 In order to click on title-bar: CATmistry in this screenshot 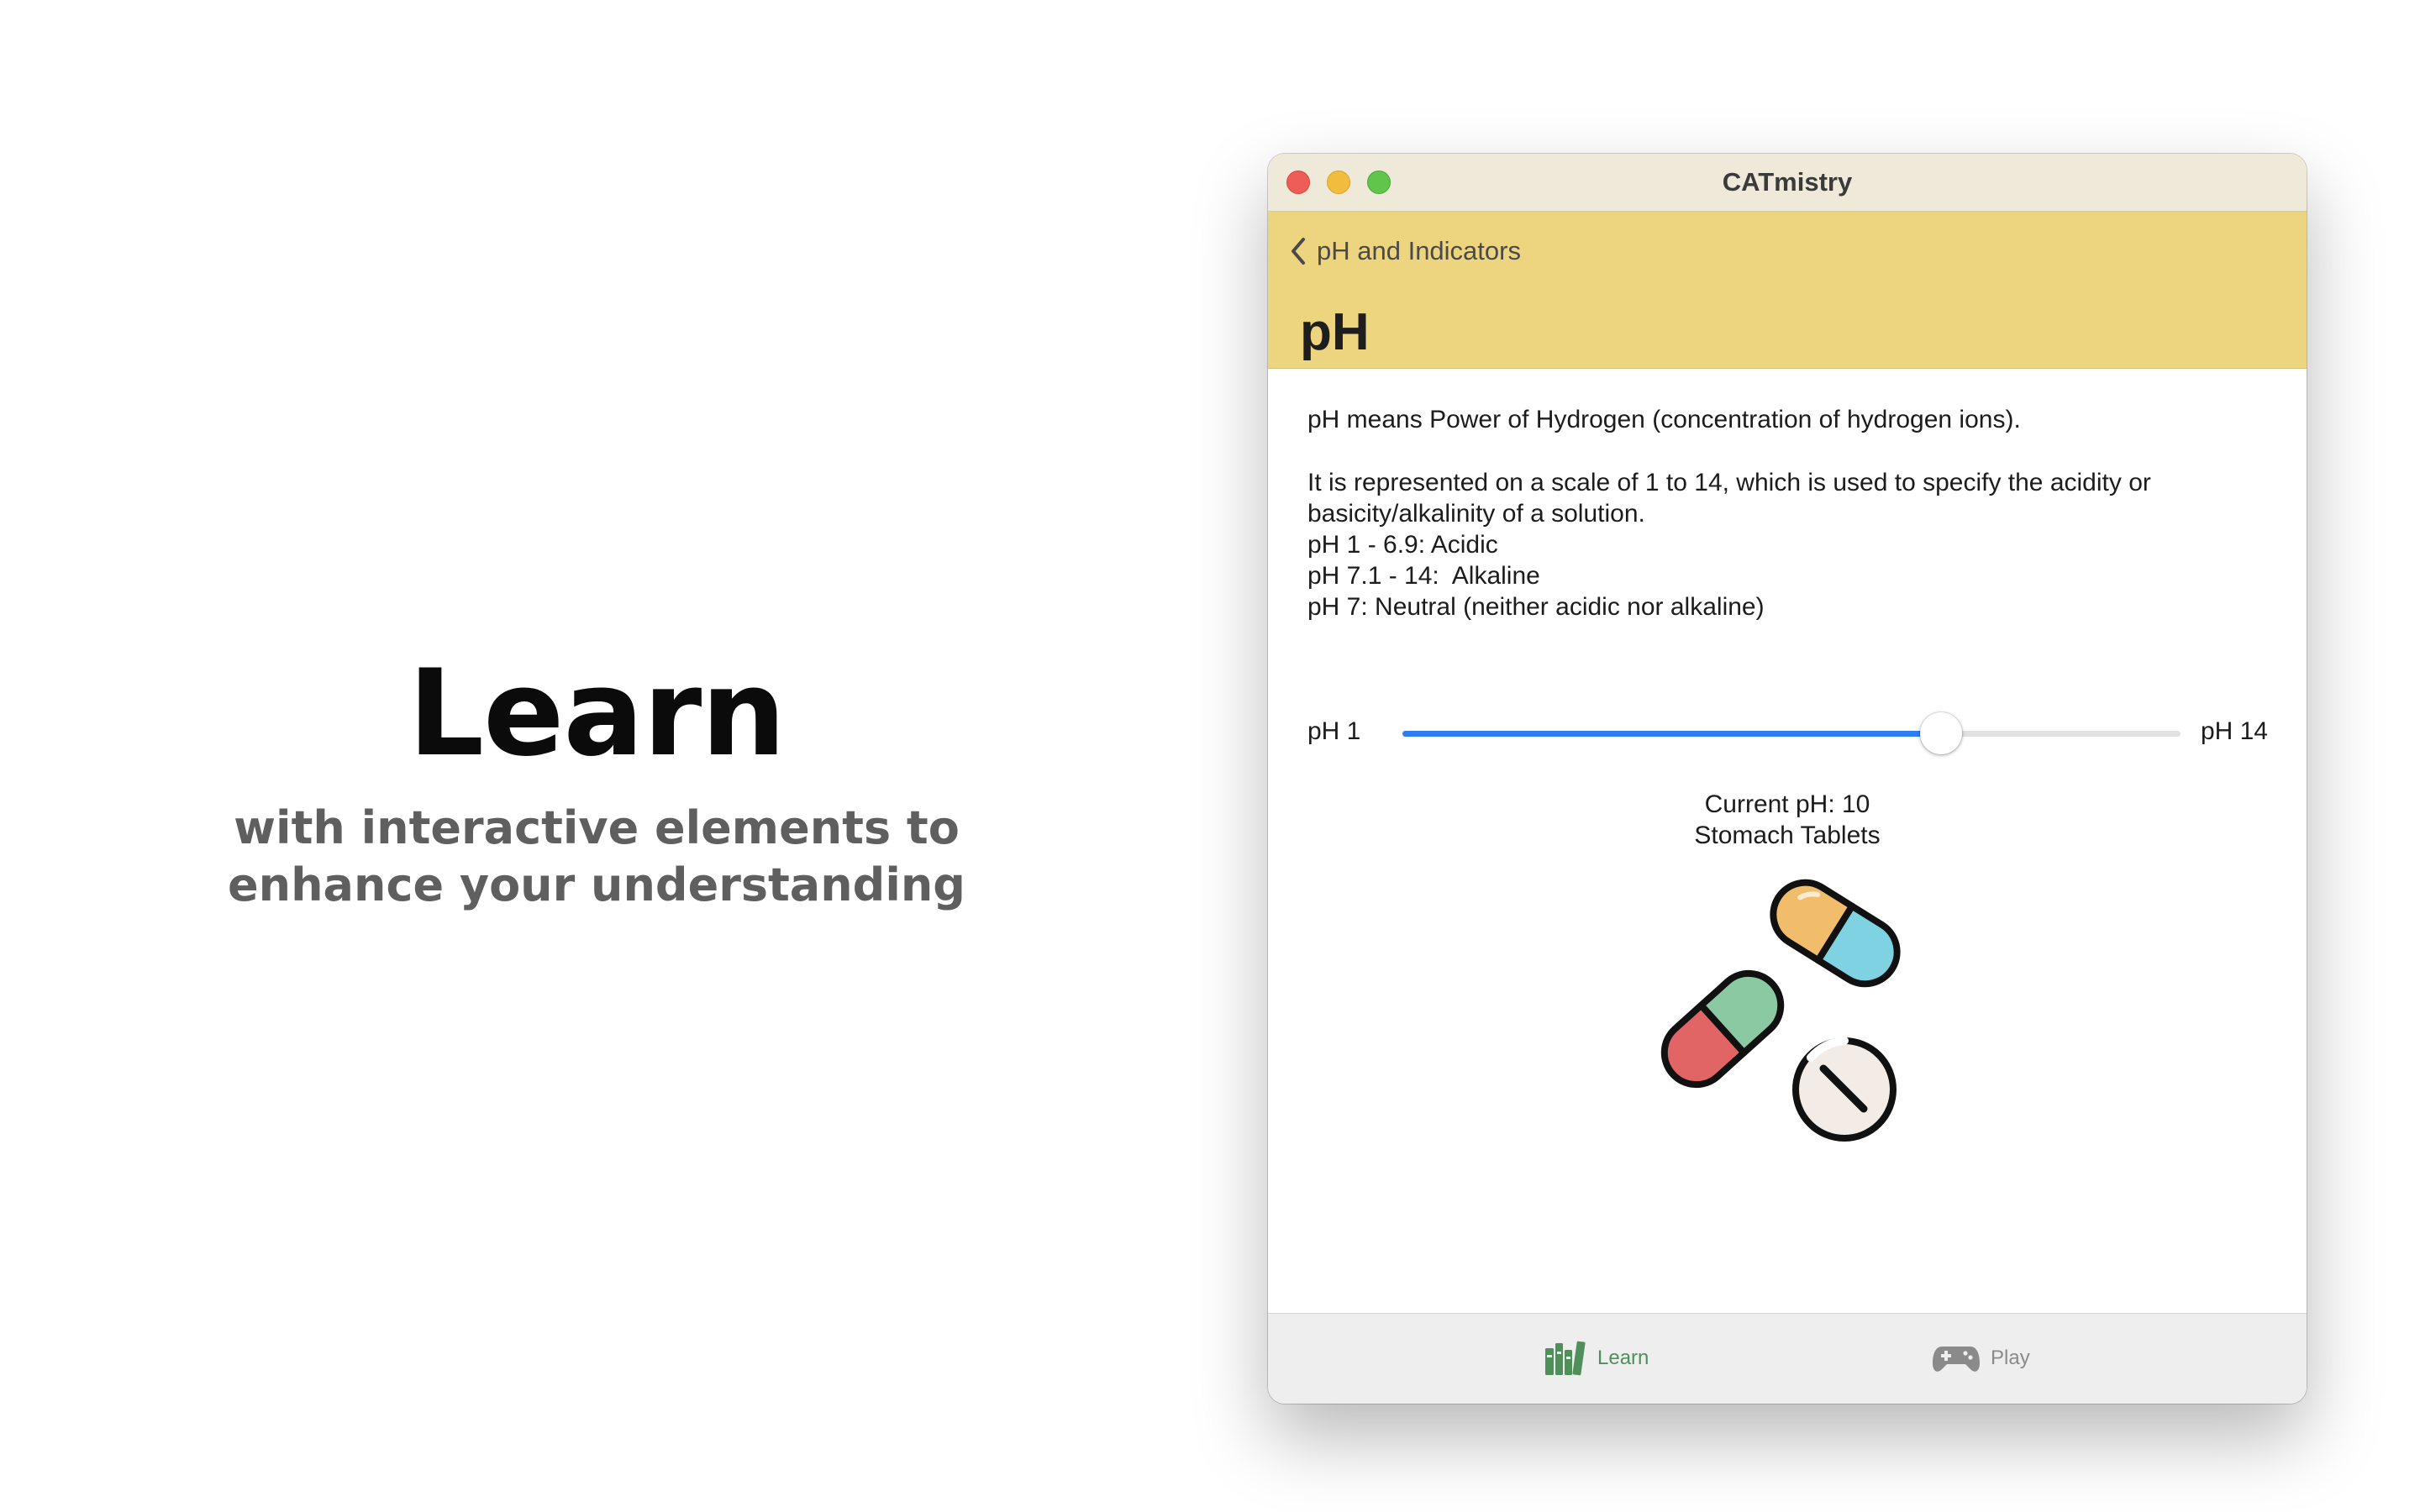, I will do `click(1788, 183)`.